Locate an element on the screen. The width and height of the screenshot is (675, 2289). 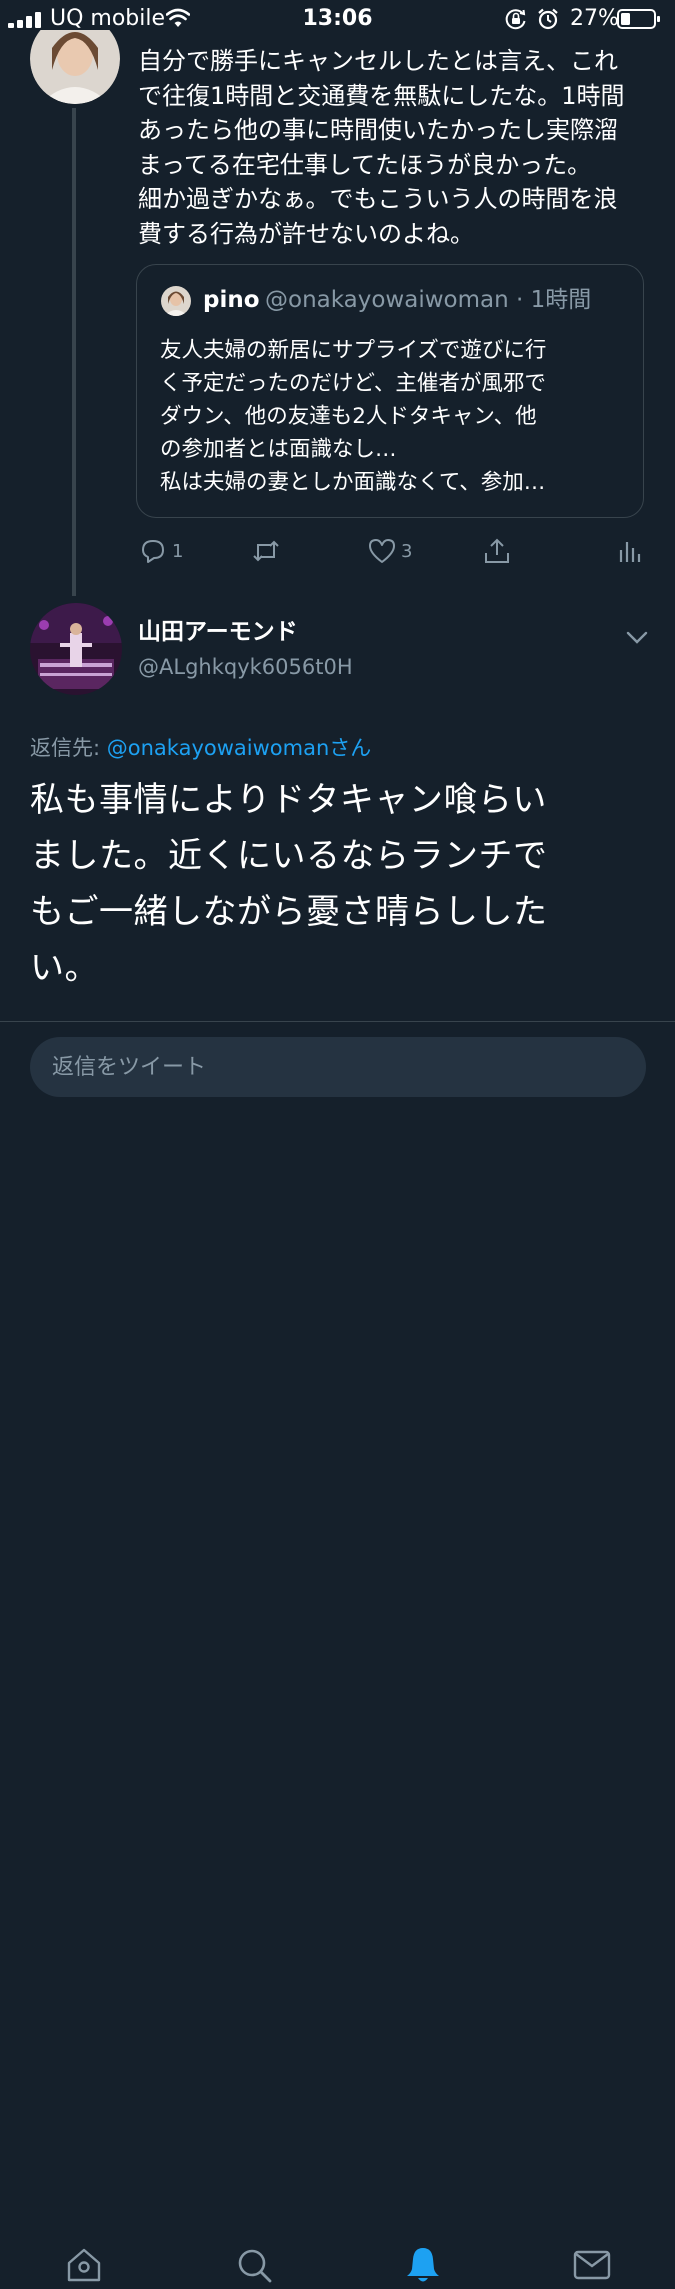
alarm-icon is located at coordinates (548, 19).